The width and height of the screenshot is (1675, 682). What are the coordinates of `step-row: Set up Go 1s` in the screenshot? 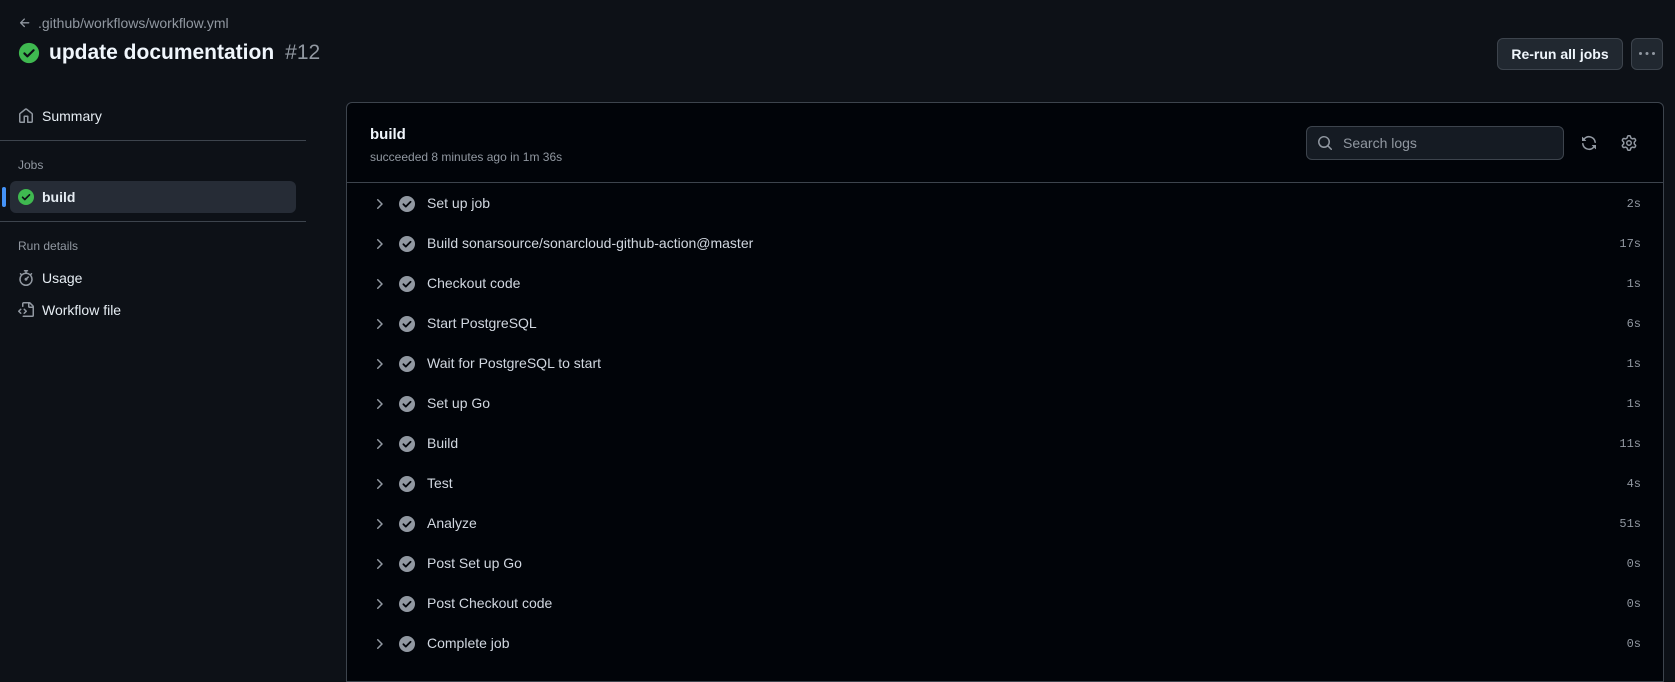 It's located at (1005, 404).